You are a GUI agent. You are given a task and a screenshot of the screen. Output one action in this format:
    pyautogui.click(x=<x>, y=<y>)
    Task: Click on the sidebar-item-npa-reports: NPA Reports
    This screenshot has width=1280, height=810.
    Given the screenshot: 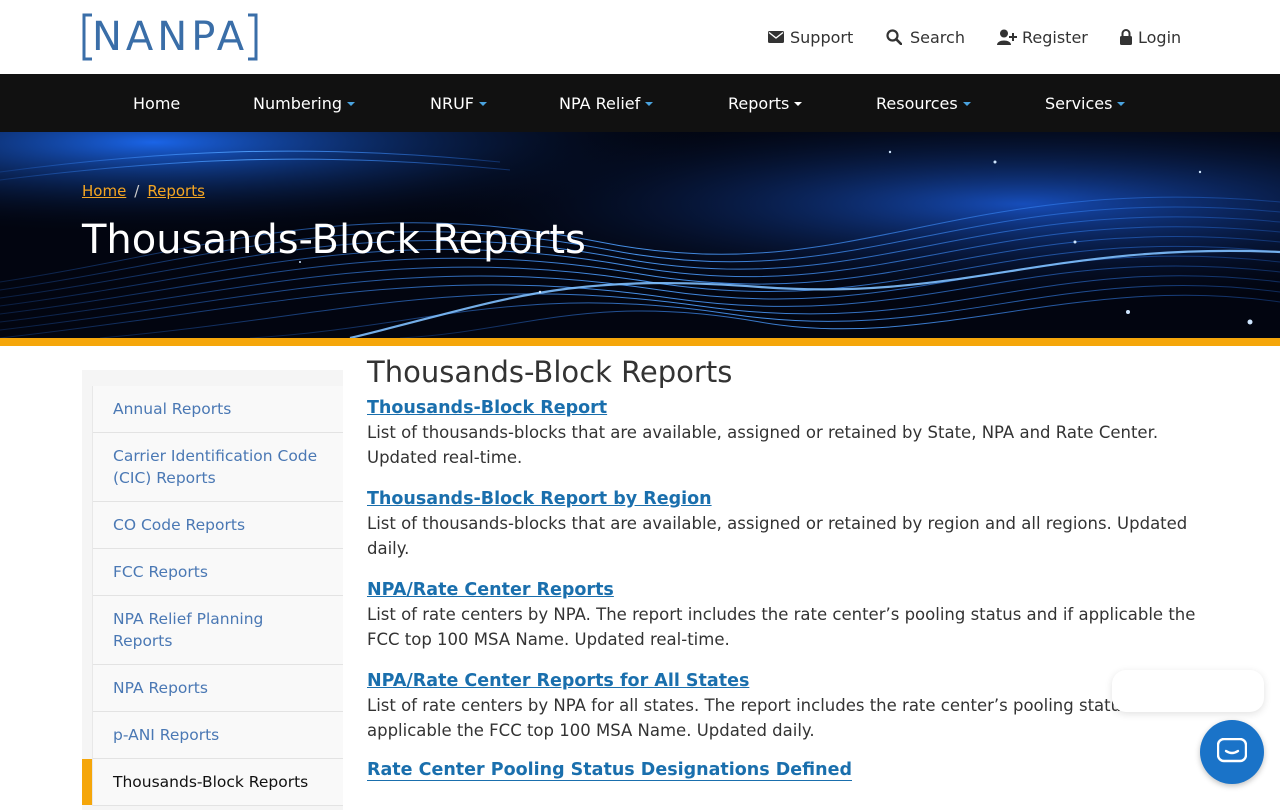 What is the action you would take?
    pyautogui.click(x=218, y=688)
    